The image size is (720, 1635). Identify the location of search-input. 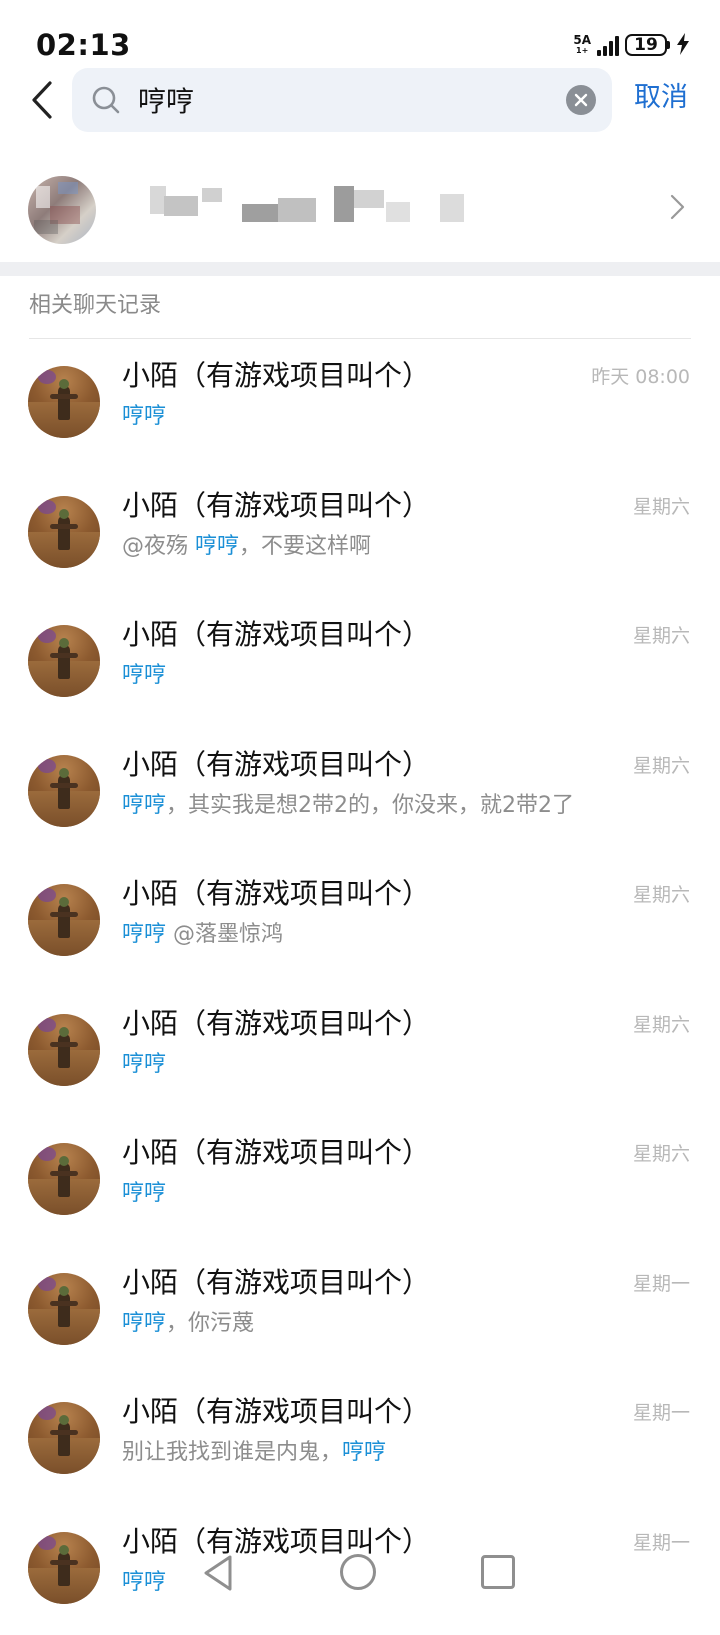
(328, 100).